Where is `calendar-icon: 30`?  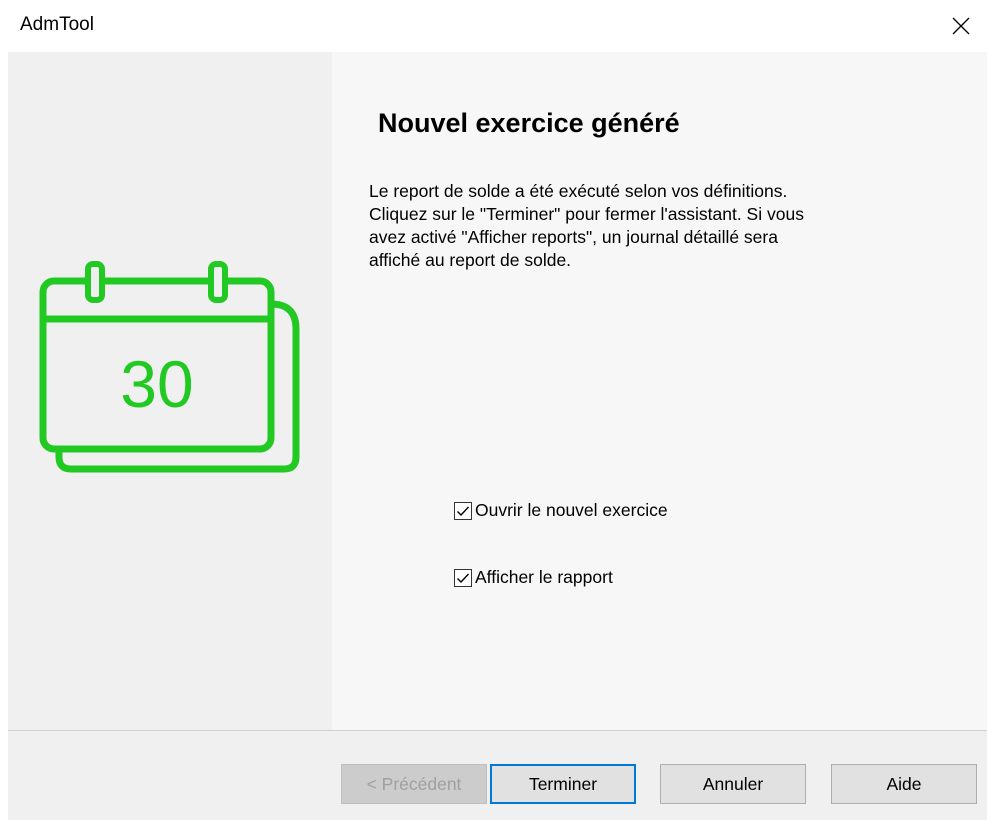
calendar-icon: 30 is located at coordinates (169, 367).